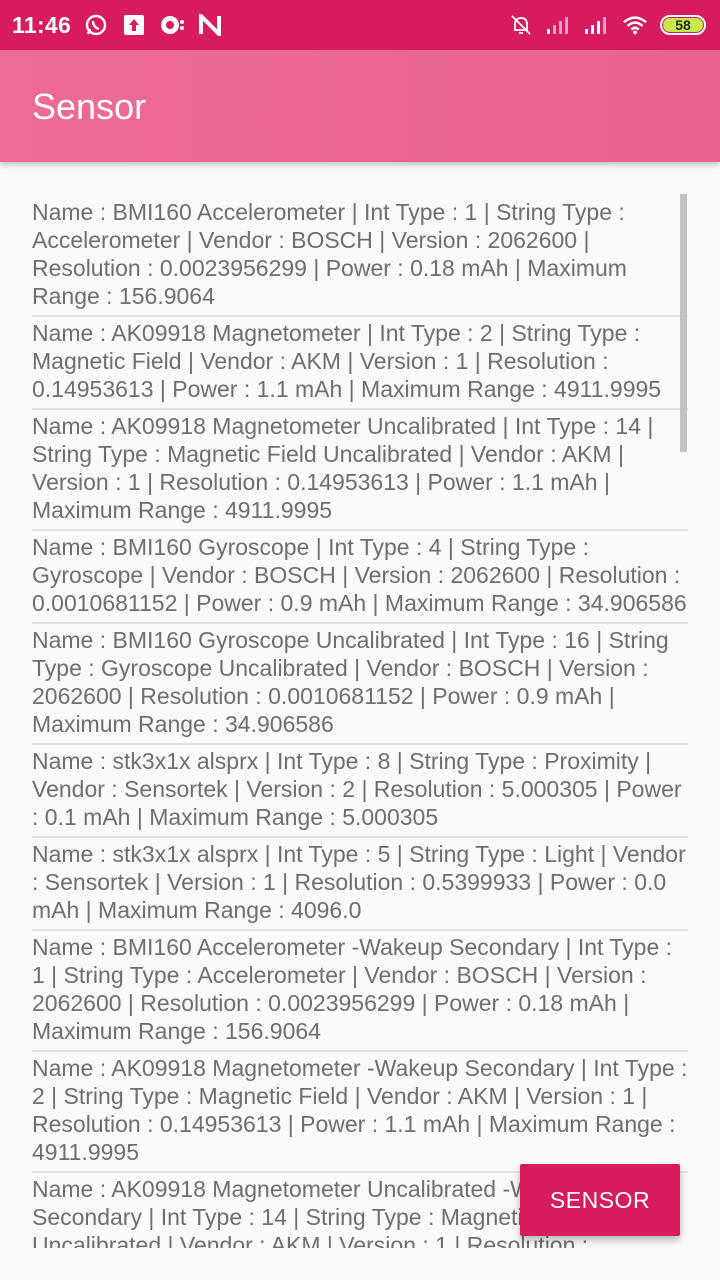 The image size is (720, 1280). I want to click on status-bar: 11:46 58, so click(360, 25).